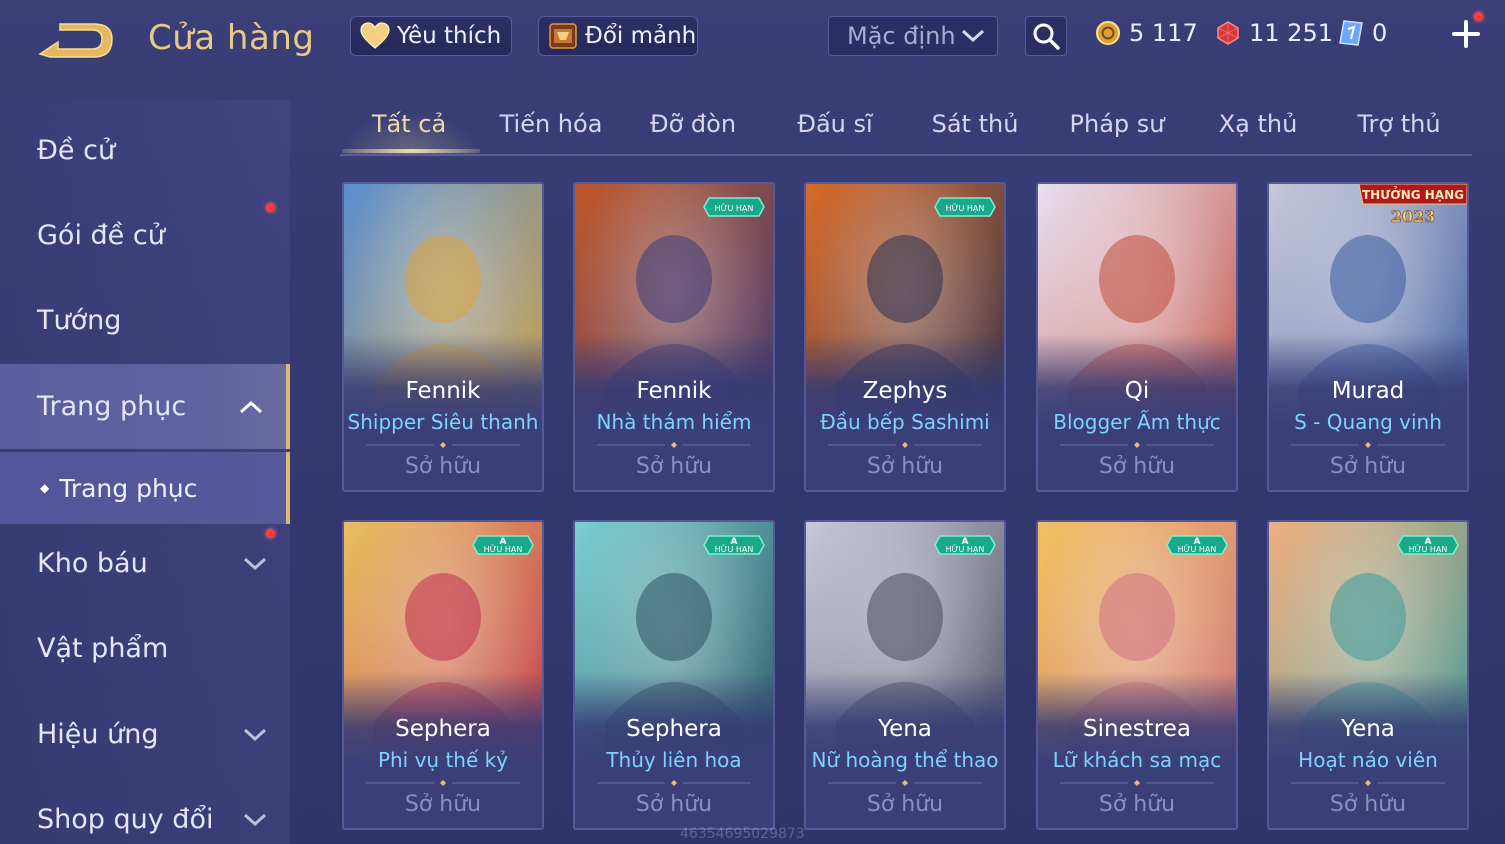 This screenshot has width=1505, height=844. I want to click on tab-marksman: Xạ thủ, so click(1258, 132).